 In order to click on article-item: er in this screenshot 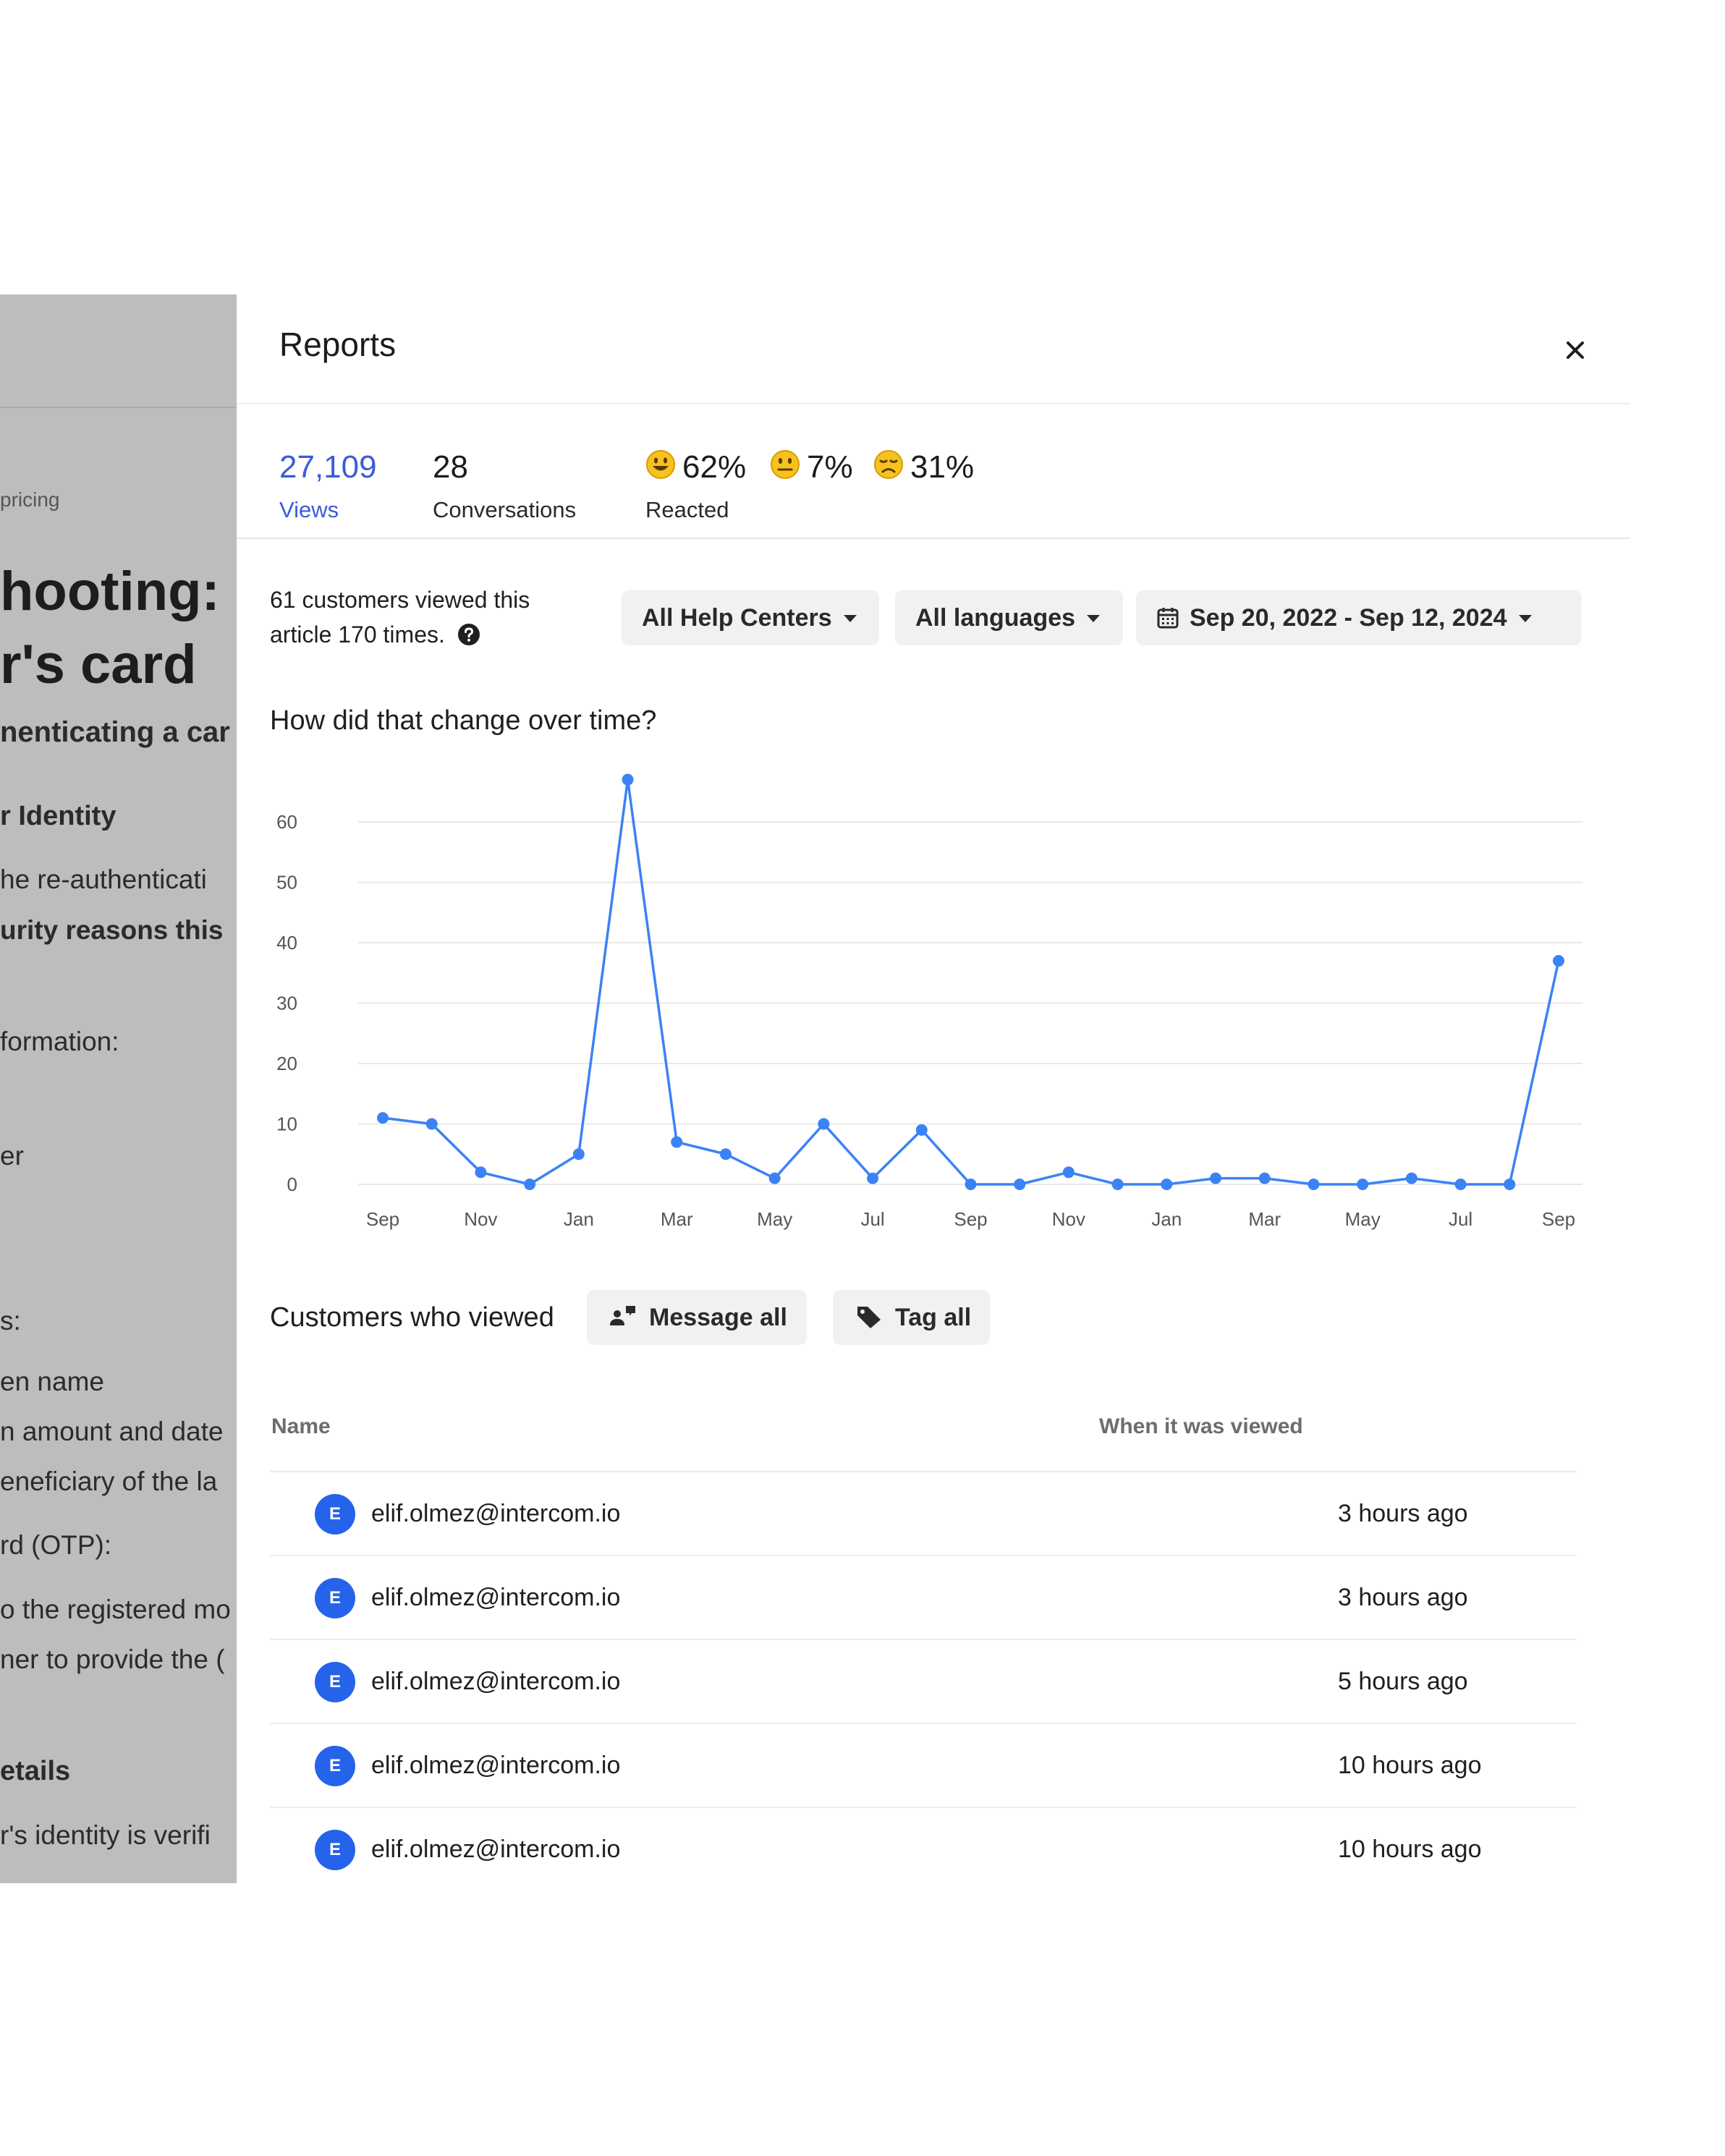, I will do `click(12, 1156)`.